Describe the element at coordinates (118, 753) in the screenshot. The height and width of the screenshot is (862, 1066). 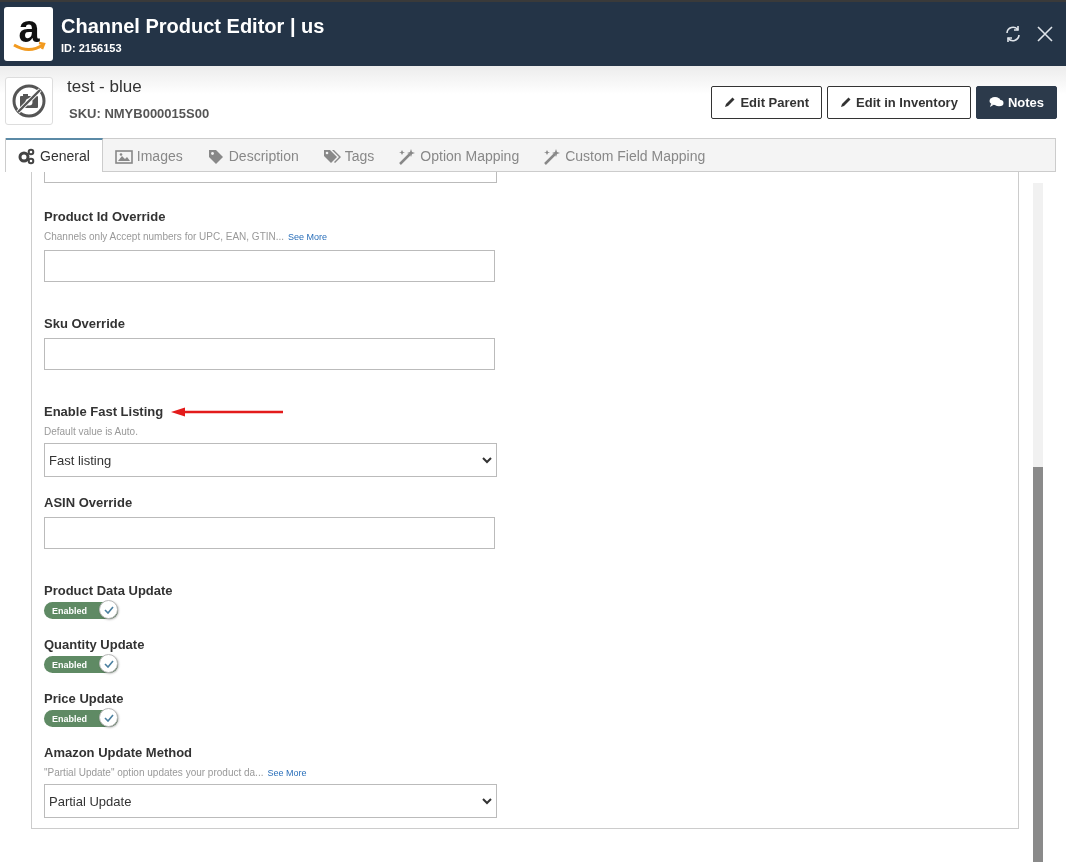
I see `field-label: Amazon Update Method` at that location.